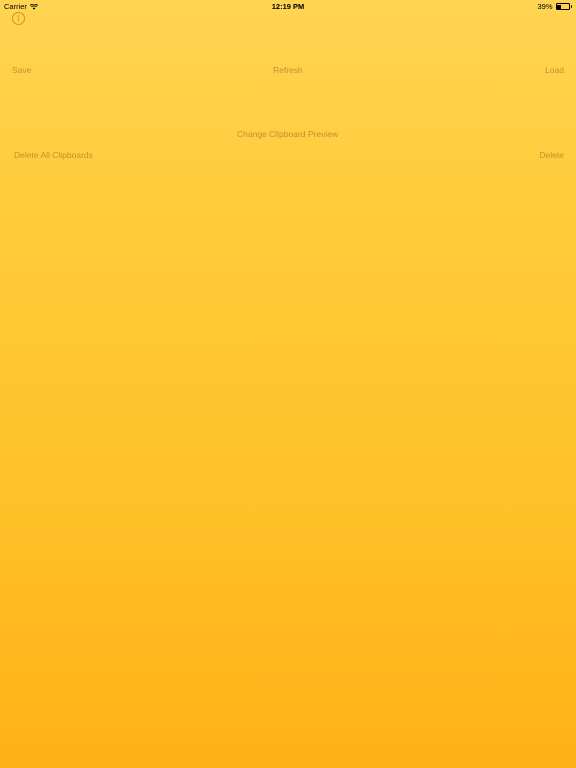 Image resolution: width=576 pixels, height=768 pixels. I want to click on battery-tip, so click(571, 6).